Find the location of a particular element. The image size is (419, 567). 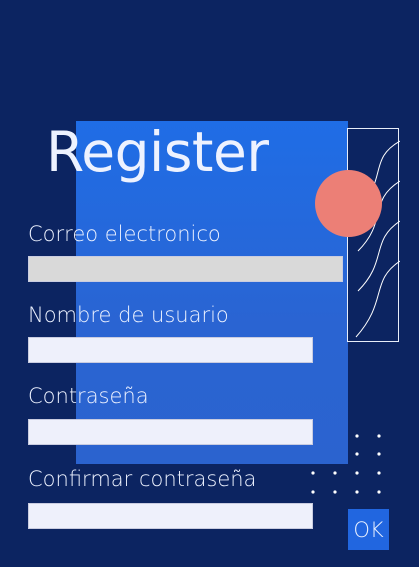

dot-grid-decoration is located at coordinates (350, 465).